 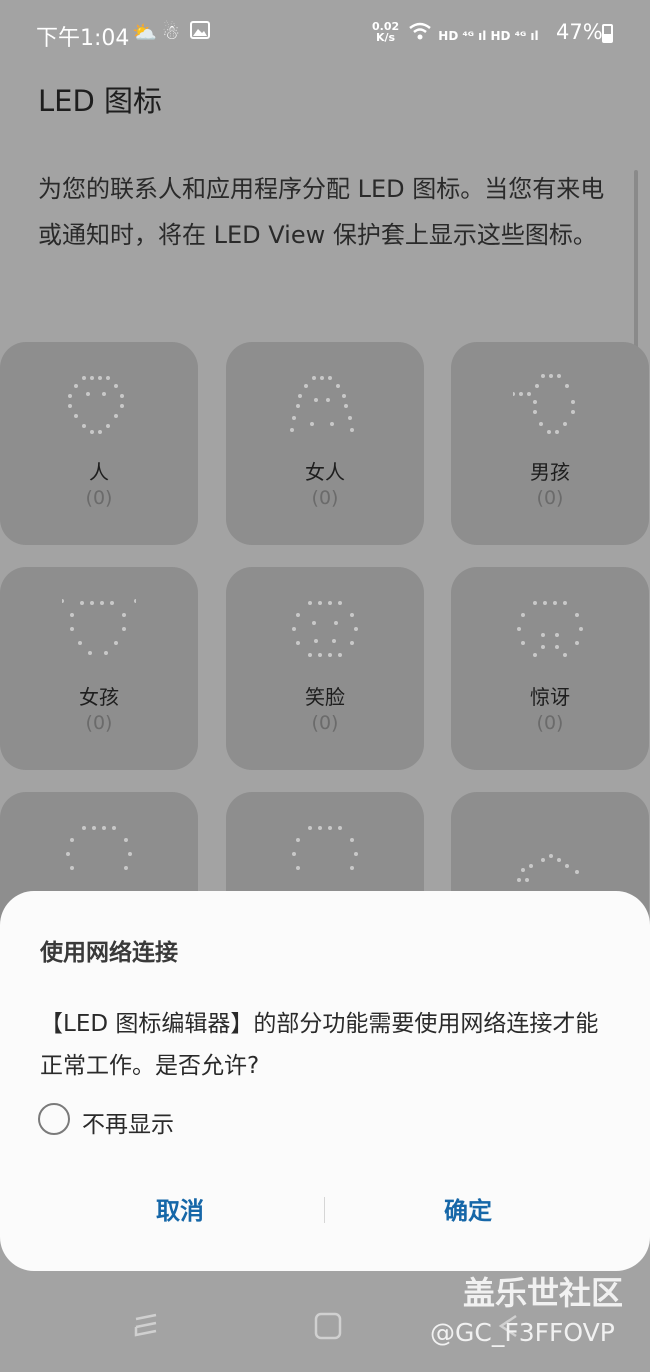 What do you see at coordinates (386, 37) in the screenshot?
I see `net-speed-unit: K/s` at bounding box center [386, 37].